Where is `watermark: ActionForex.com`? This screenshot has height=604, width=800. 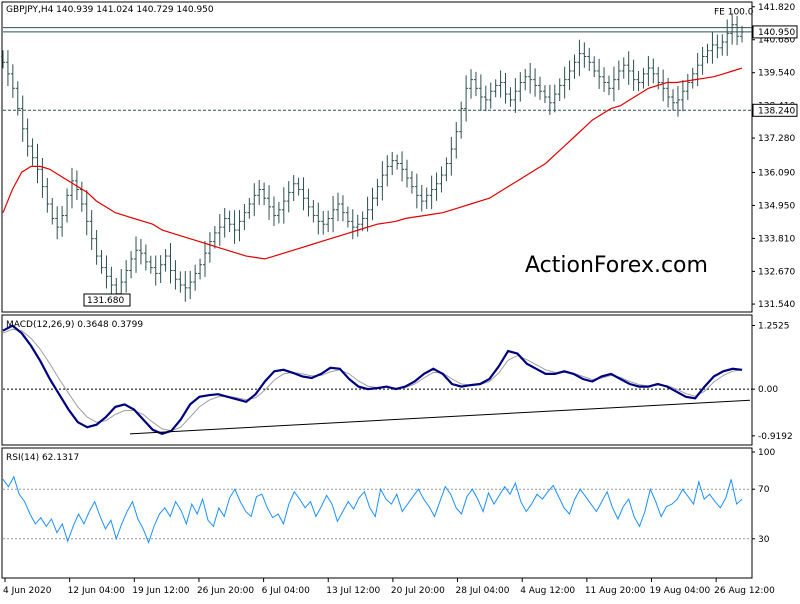
watermark: ActionForex.com is located at coordinates (616, 265).